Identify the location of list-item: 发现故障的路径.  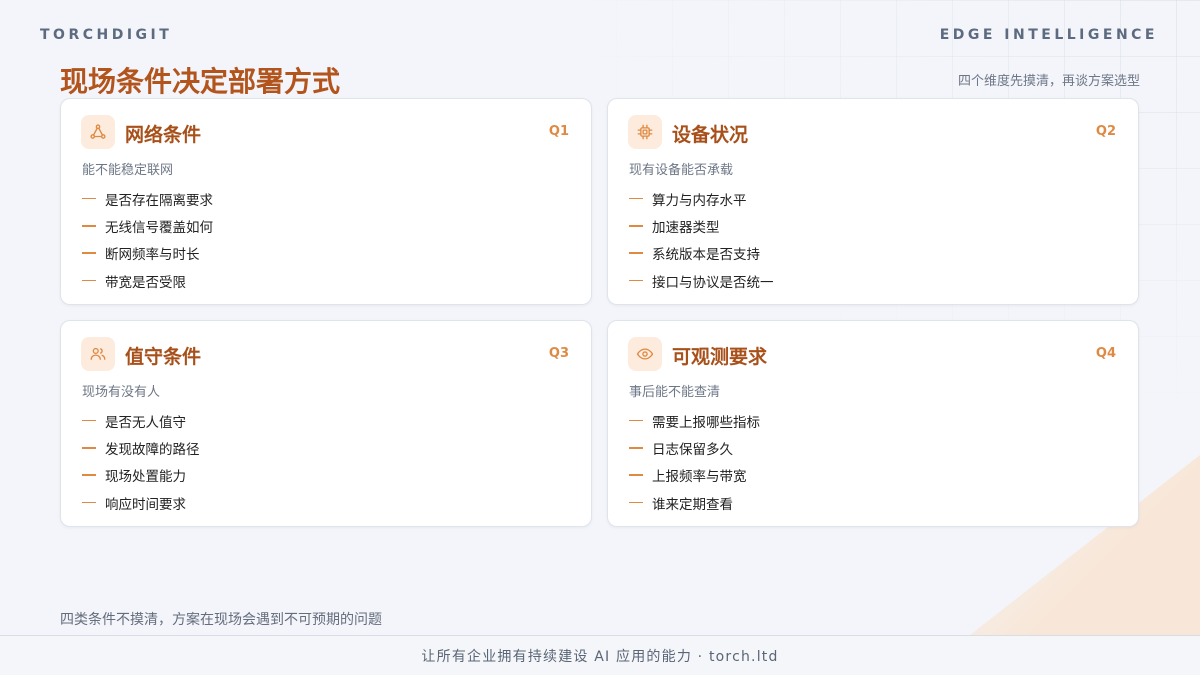
(141, 447).